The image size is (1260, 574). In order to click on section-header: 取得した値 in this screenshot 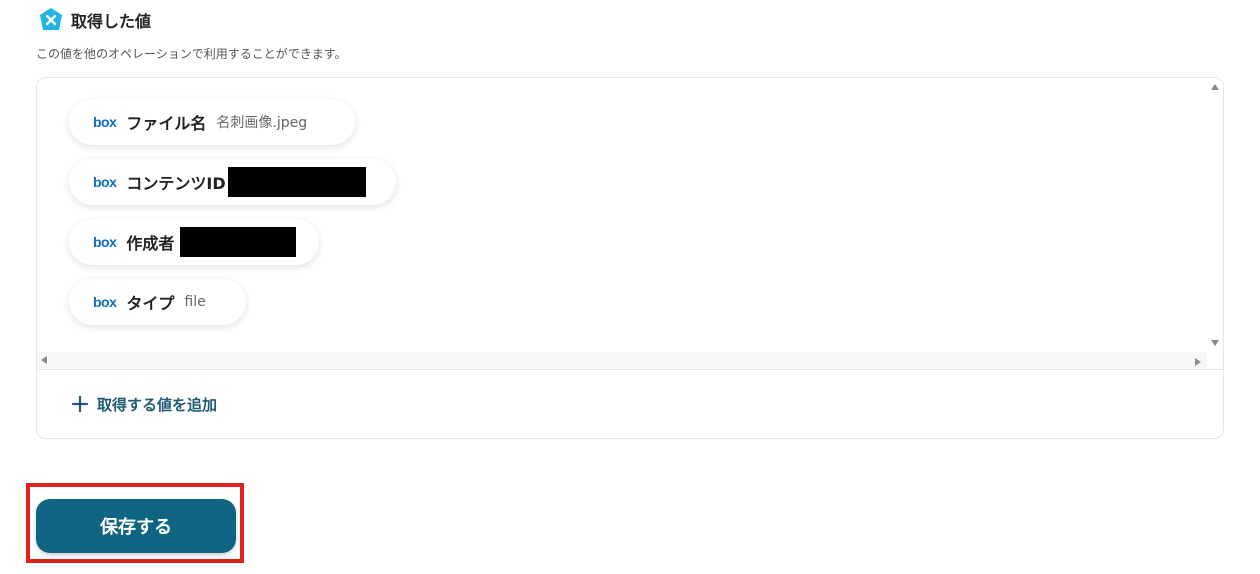, I will do `click(94, 20)`.